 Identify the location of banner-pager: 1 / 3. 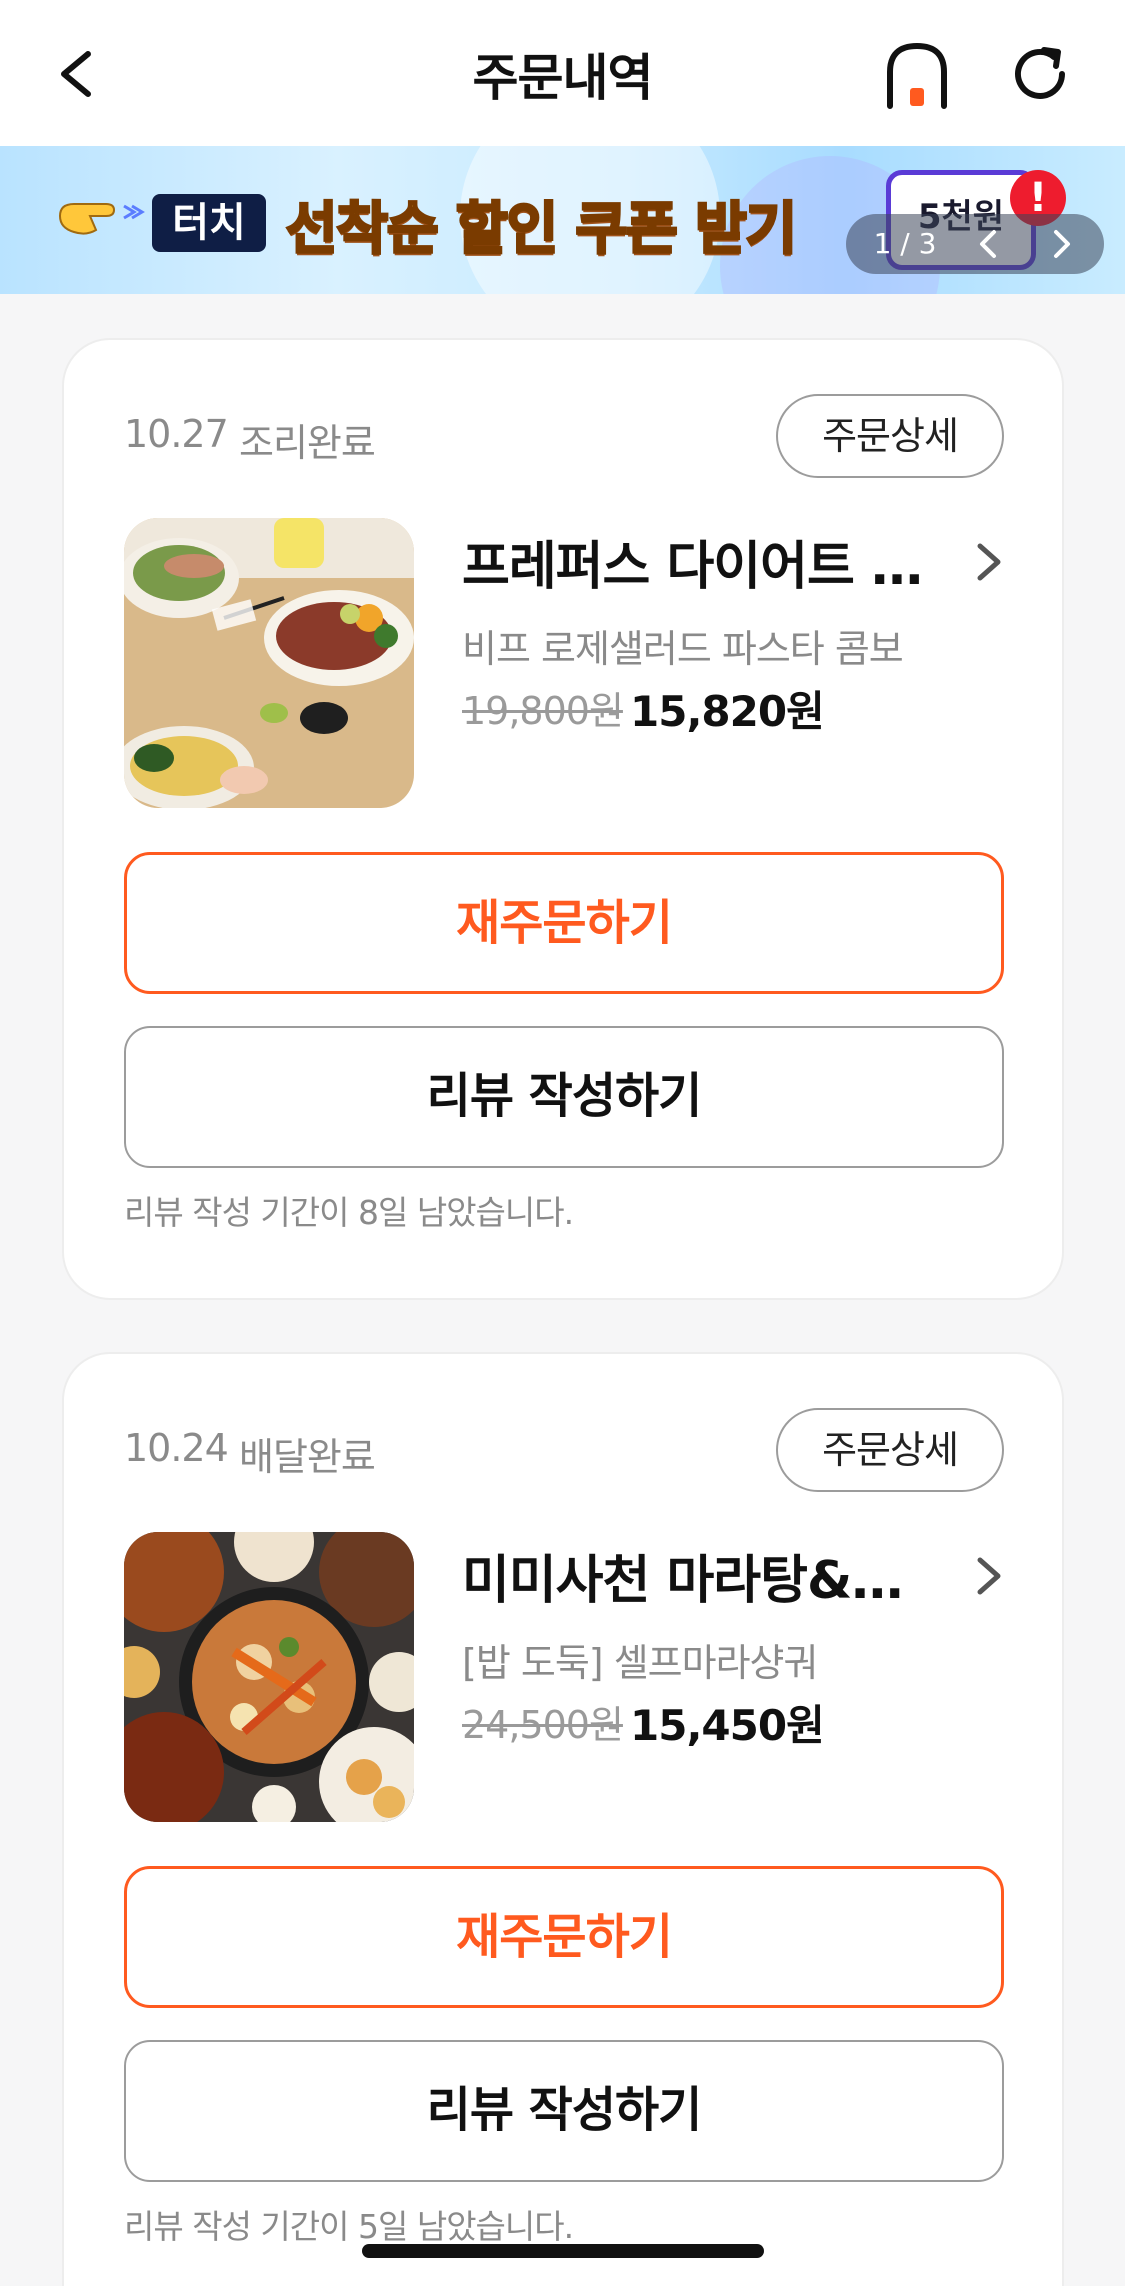
(975, 244).